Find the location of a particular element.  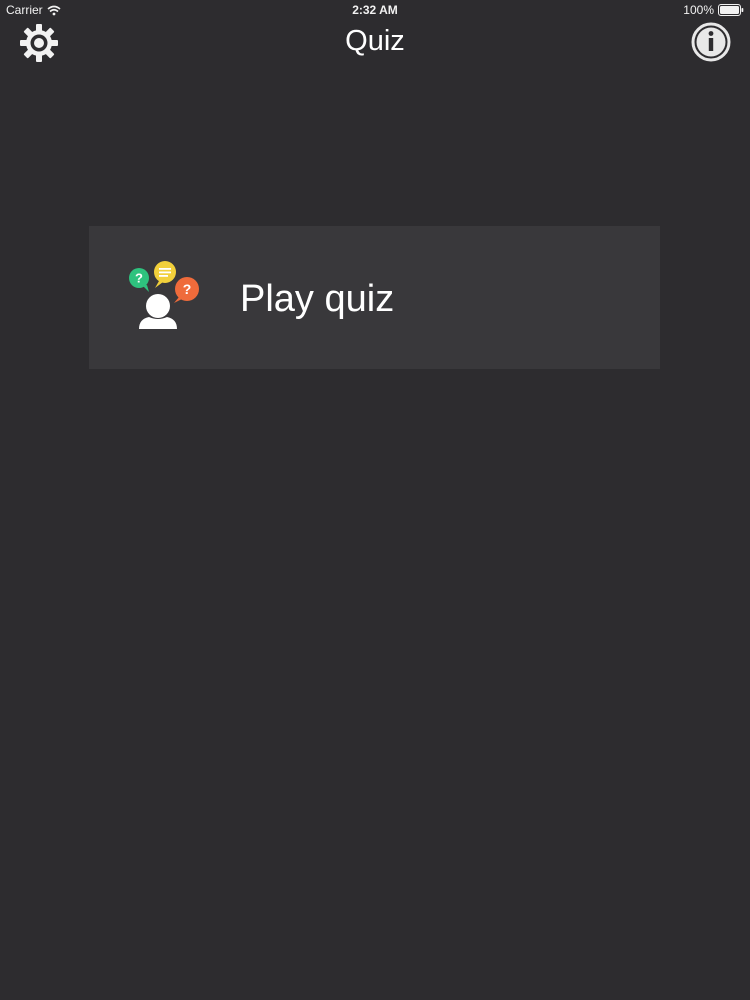

play-quiz-button: ? ? Play quiz is located at coordinates (374, 297).